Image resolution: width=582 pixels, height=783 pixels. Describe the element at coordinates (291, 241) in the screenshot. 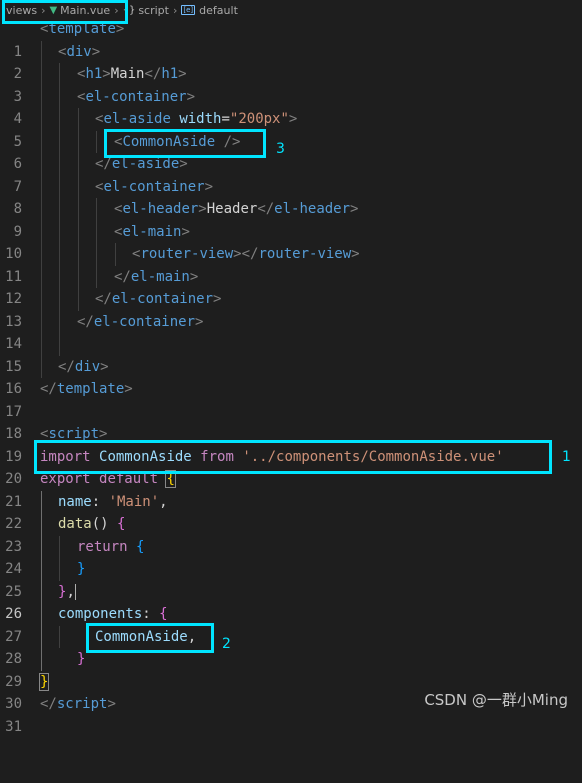

I see `code-line: 10 <el-main>` at that location.